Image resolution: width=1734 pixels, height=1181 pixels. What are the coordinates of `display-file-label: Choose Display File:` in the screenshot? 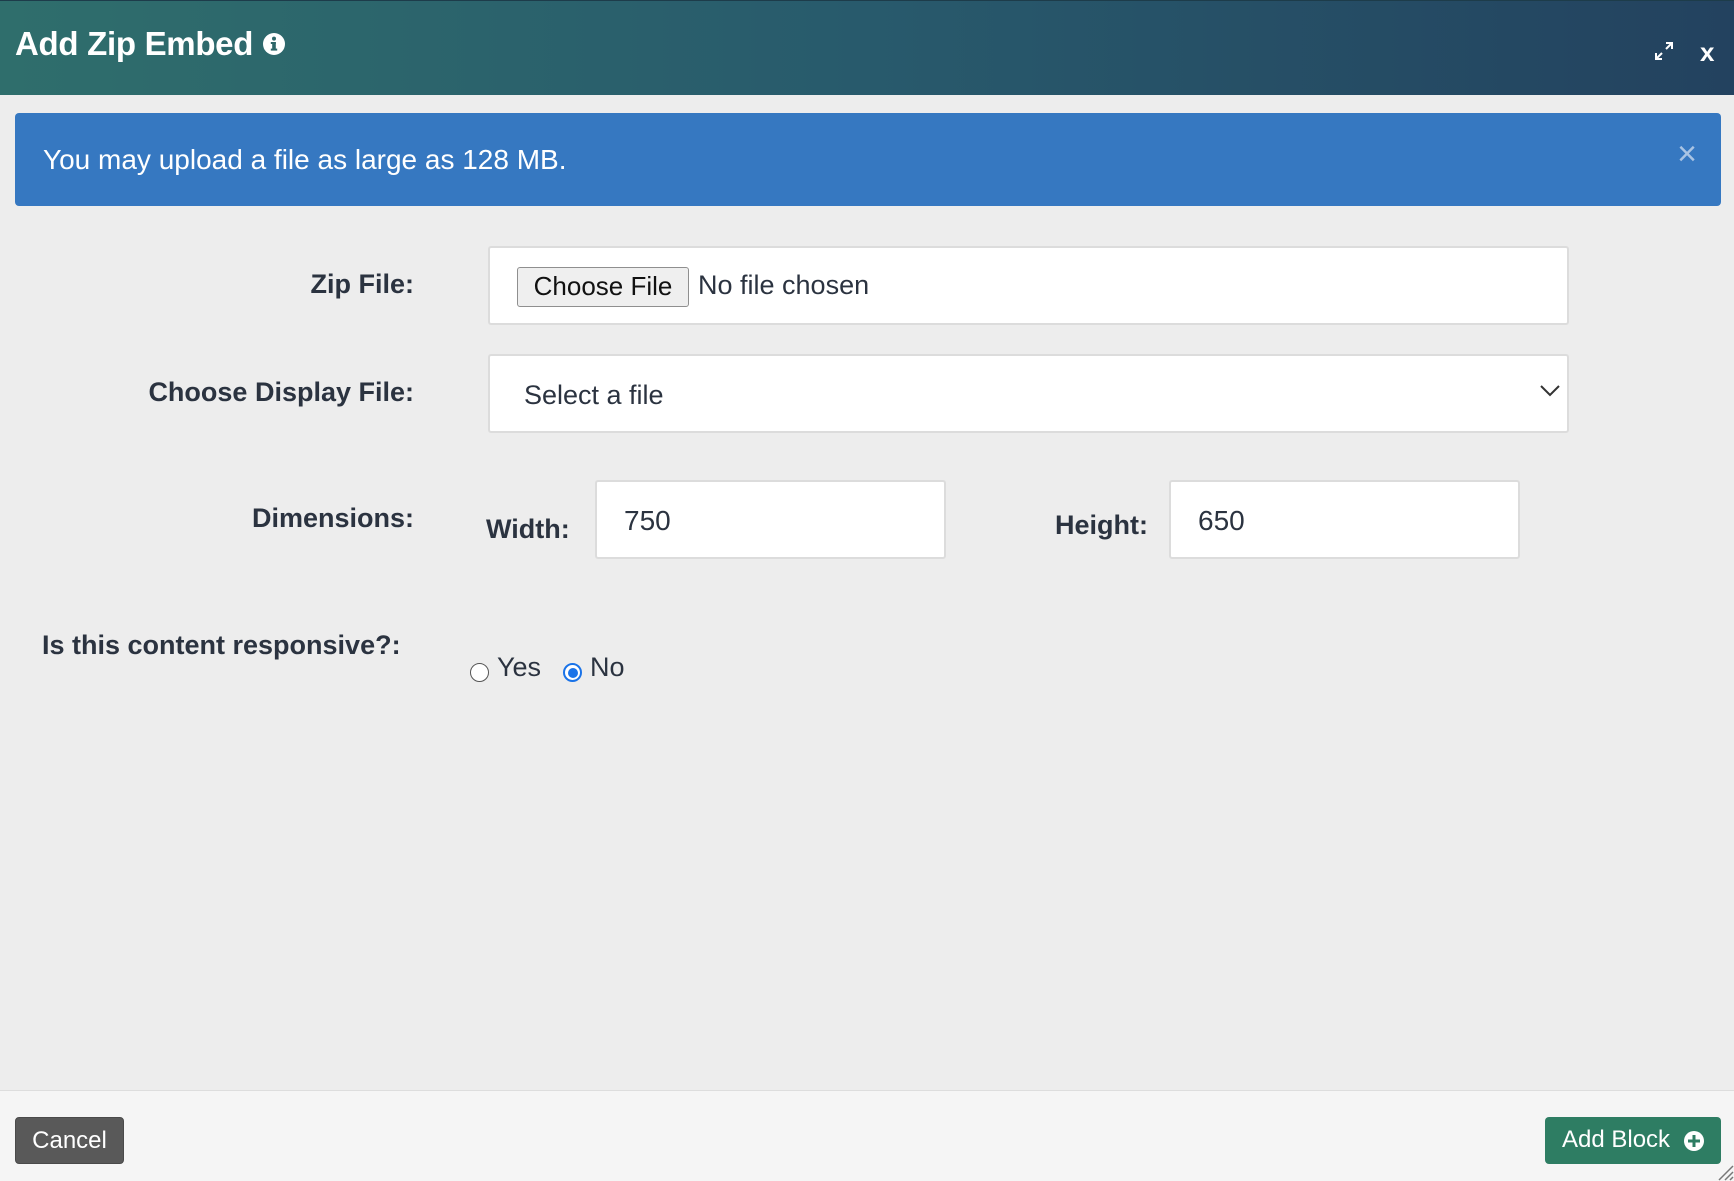 It's located at (281, 392).